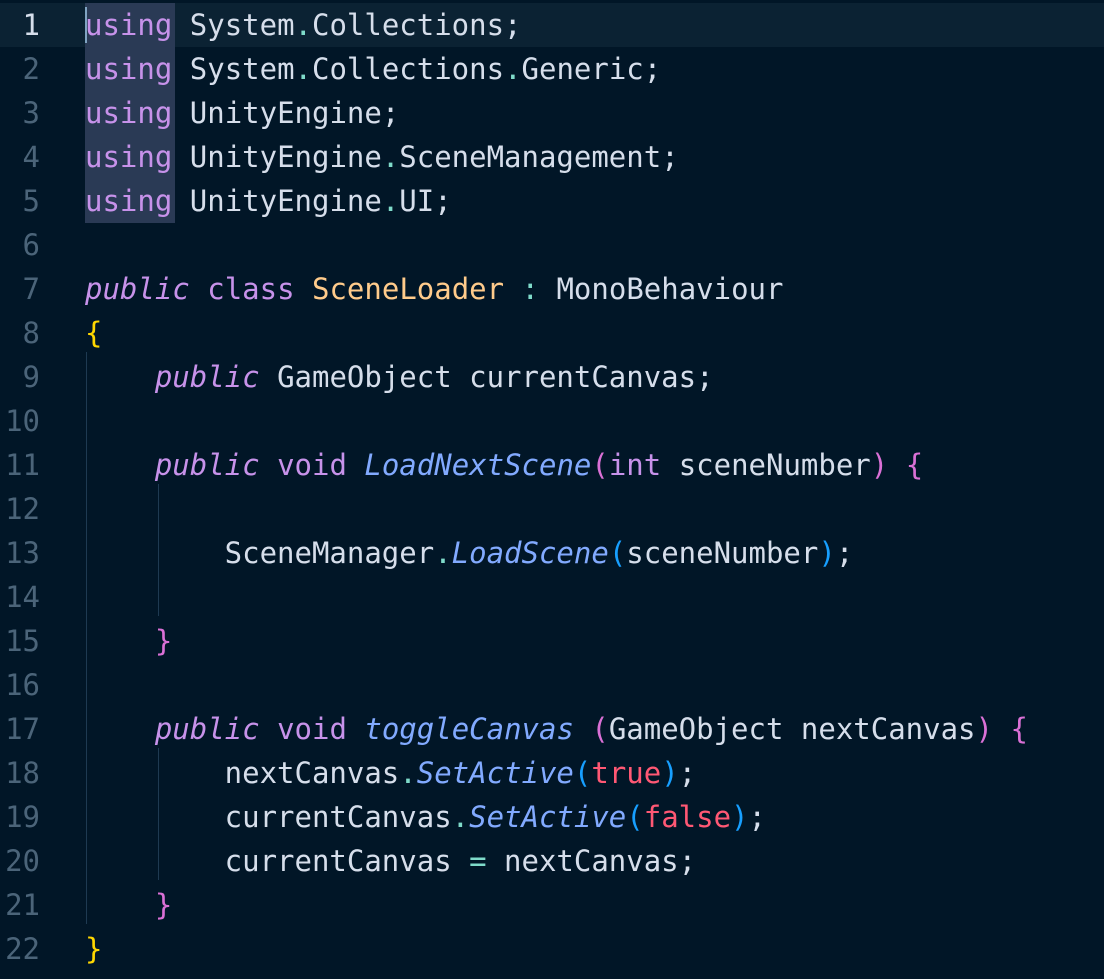 The height and width of the screenshot is (979, 1104). I want to click on code-token: (, so click(600, 465).